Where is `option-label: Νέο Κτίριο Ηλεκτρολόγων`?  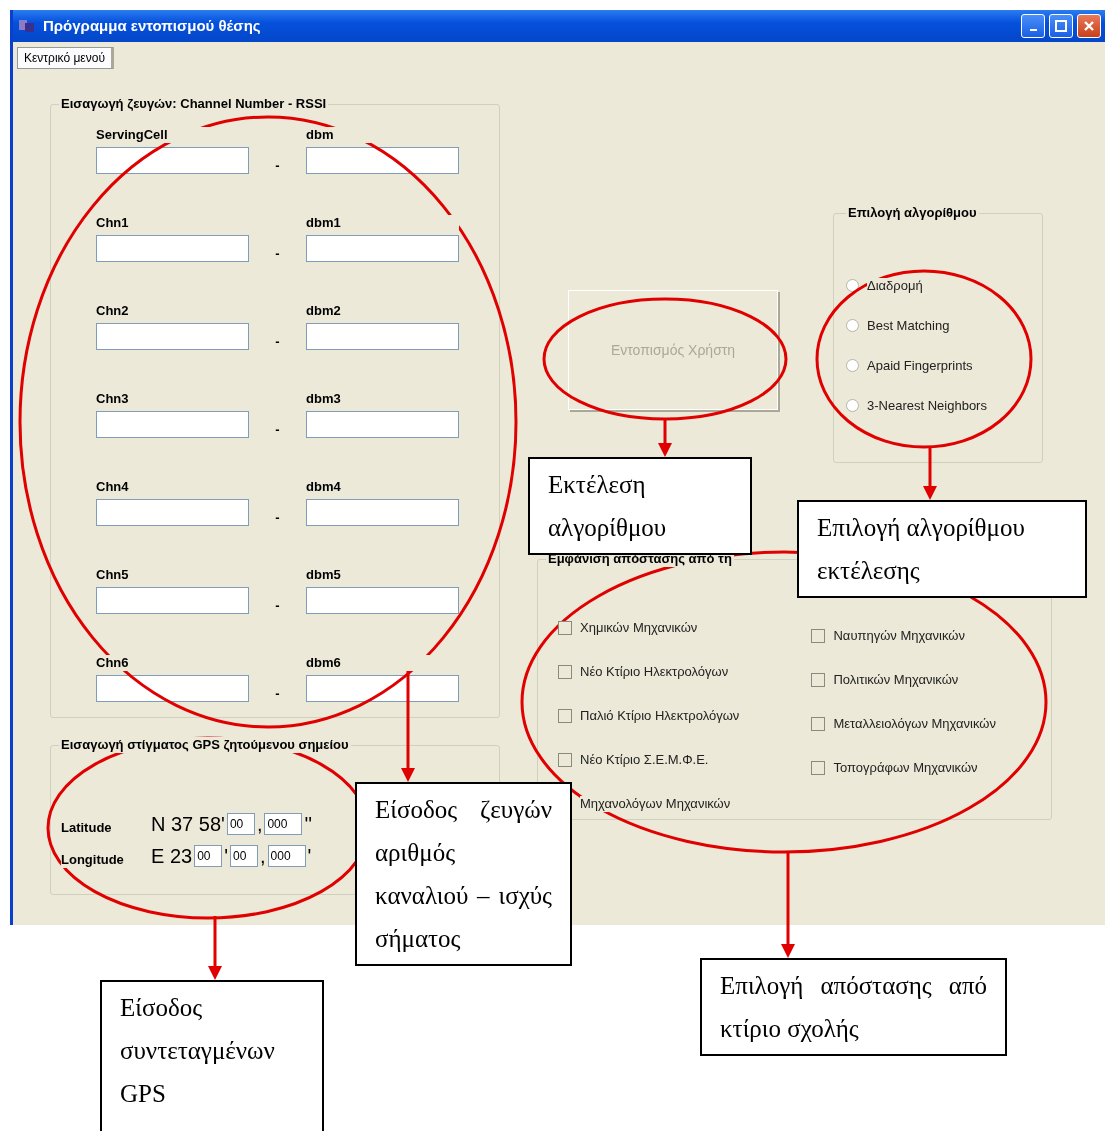
option-label: Νέο Κτίριο Ηλεκτρολόγων is located at coordinates (654, 671).